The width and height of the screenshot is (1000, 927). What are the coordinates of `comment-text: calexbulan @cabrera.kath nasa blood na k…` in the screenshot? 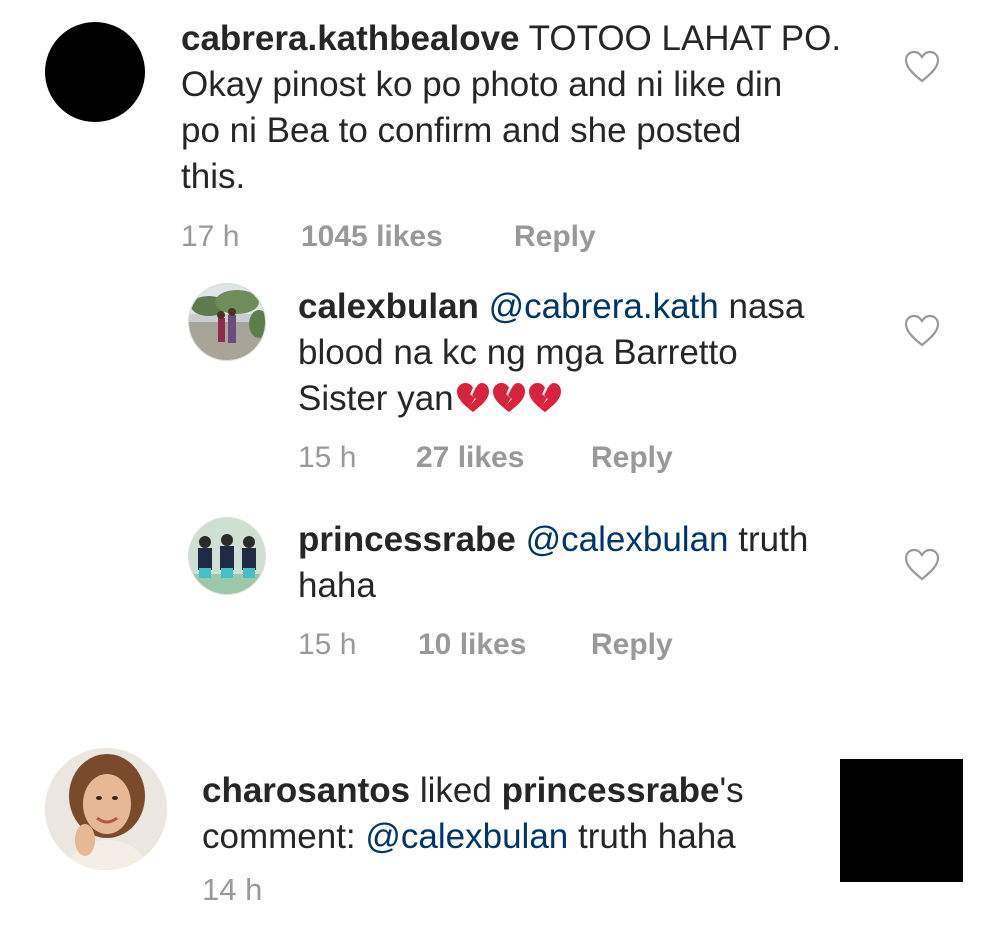 It's located at (588, 353).